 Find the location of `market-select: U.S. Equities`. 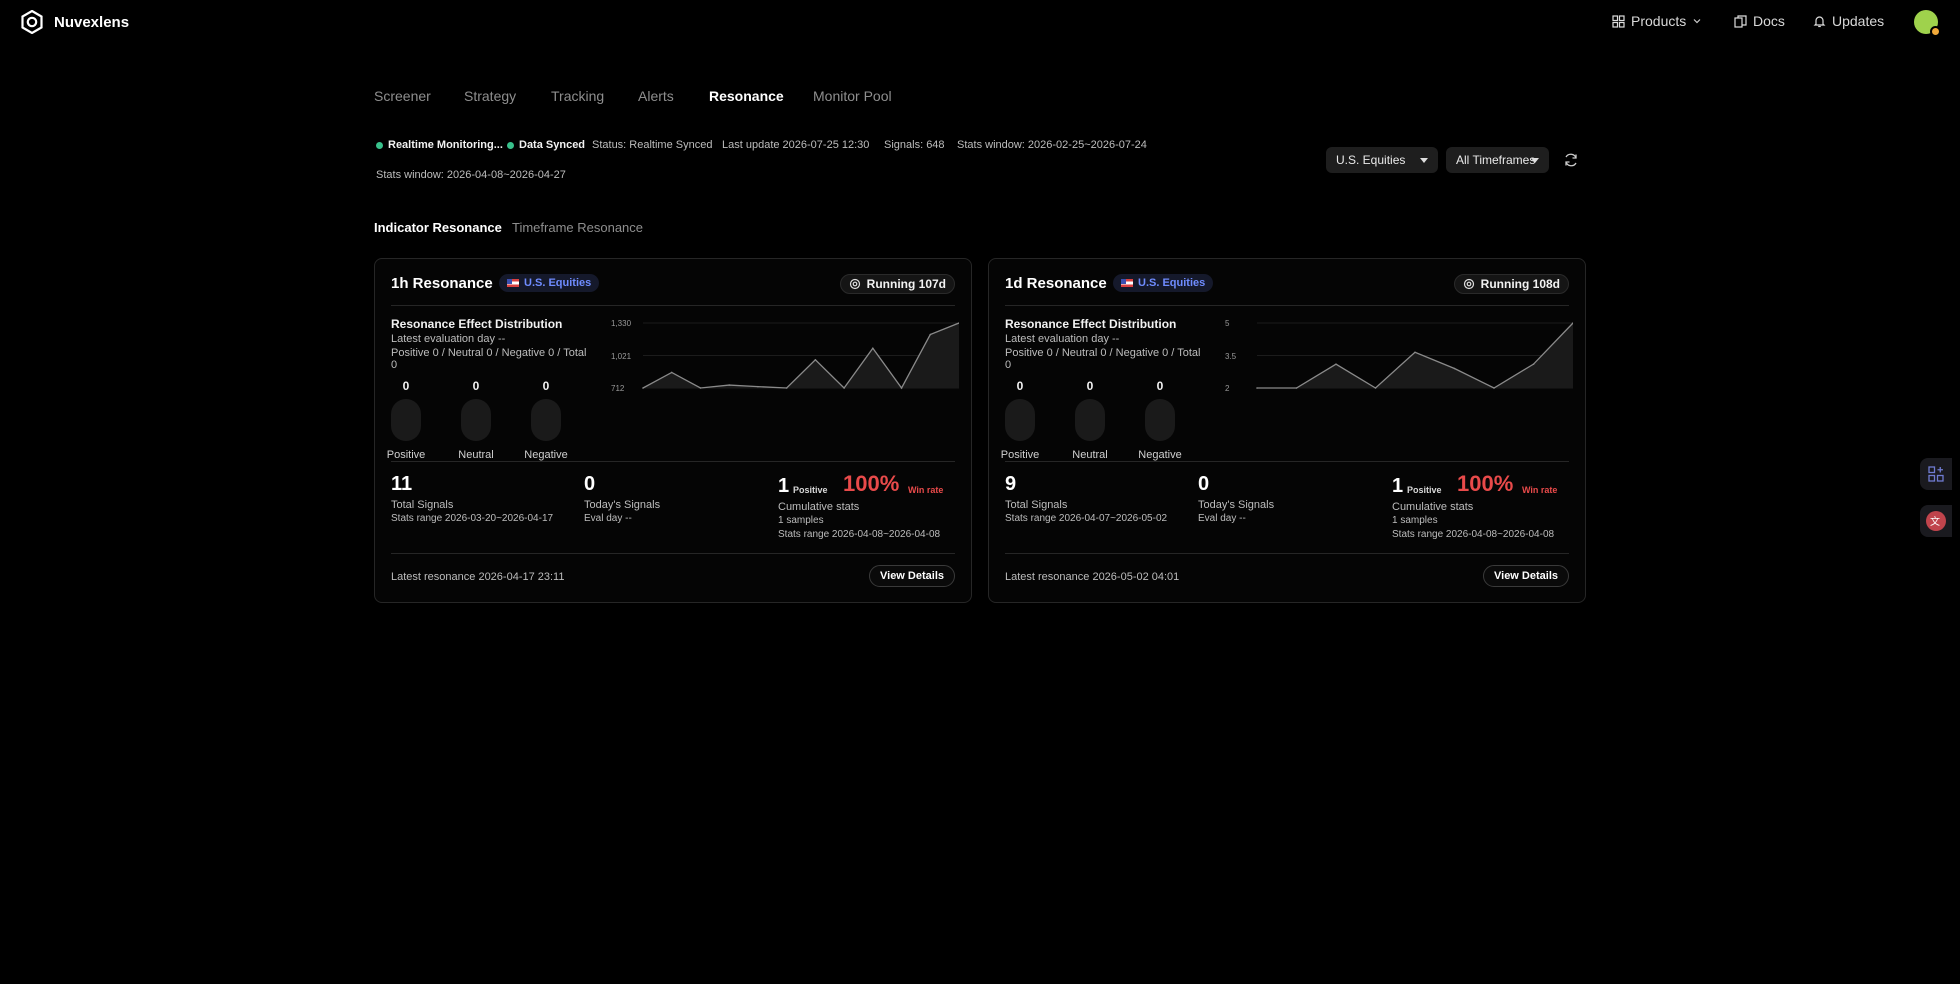

market-select: U.S. Equities is located at coordinates (1382, 160).